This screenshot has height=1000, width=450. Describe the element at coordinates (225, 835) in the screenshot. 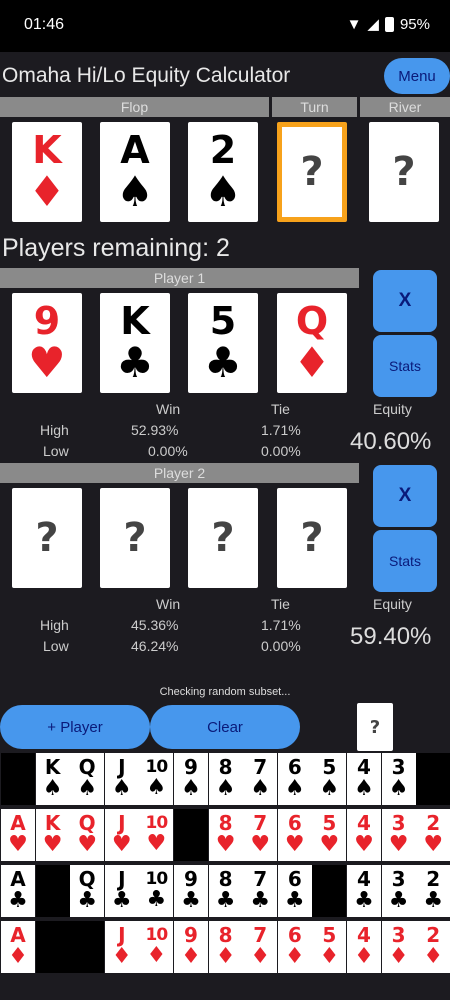

I see `deck-card: 8 ♥` at that location.